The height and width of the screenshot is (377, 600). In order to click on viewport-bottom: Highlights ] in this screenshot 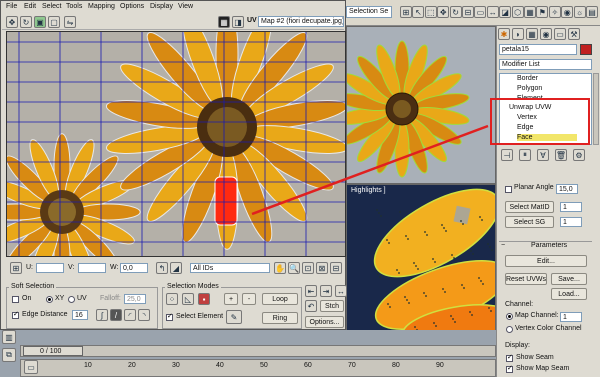, I will do `click(421, 261)`.